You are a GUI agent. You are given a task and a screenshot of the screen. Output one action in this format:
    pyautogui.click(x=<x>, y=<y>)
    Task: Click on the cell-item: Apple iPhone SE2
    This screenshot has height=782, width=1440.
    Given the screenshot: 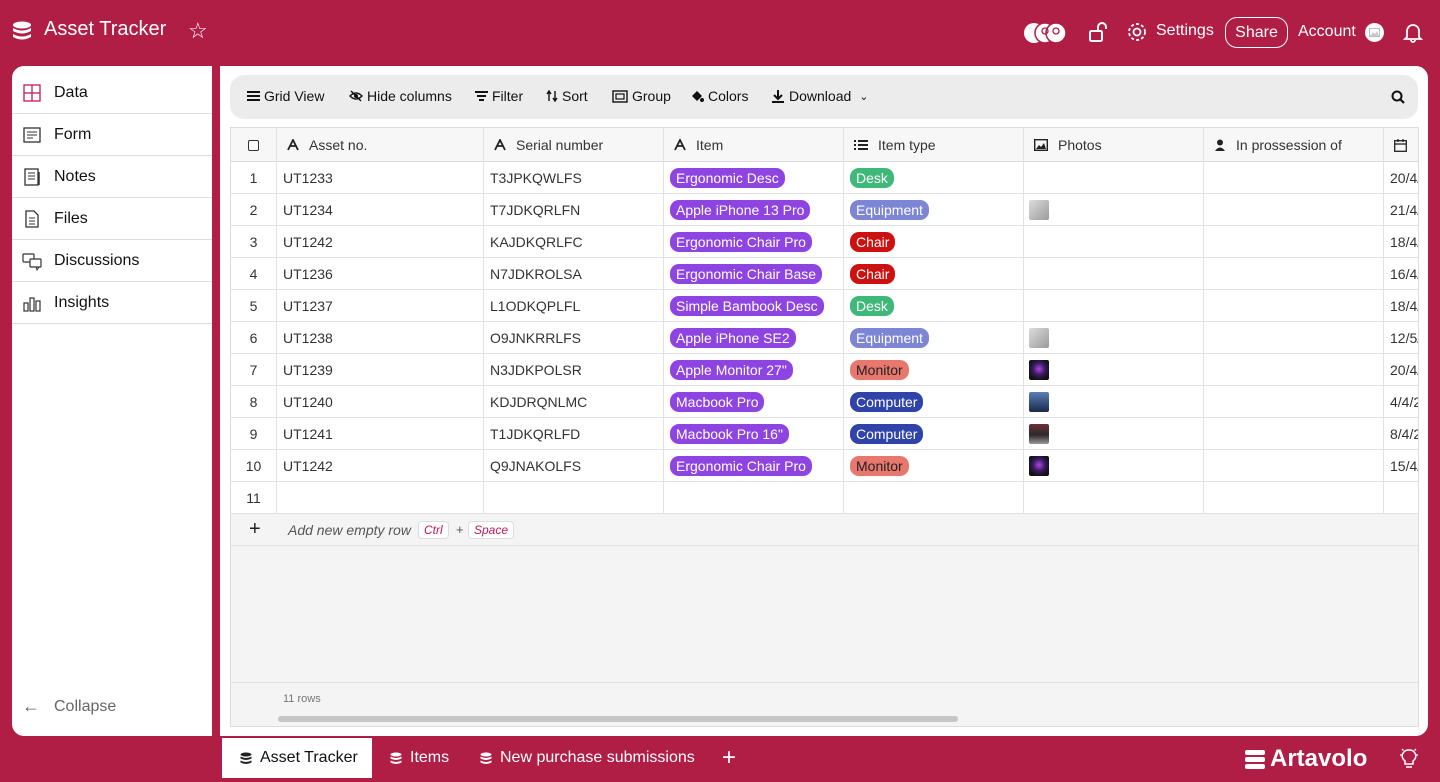 What is the action you would take?
    pyautogui.click(x=754, y=338)
    